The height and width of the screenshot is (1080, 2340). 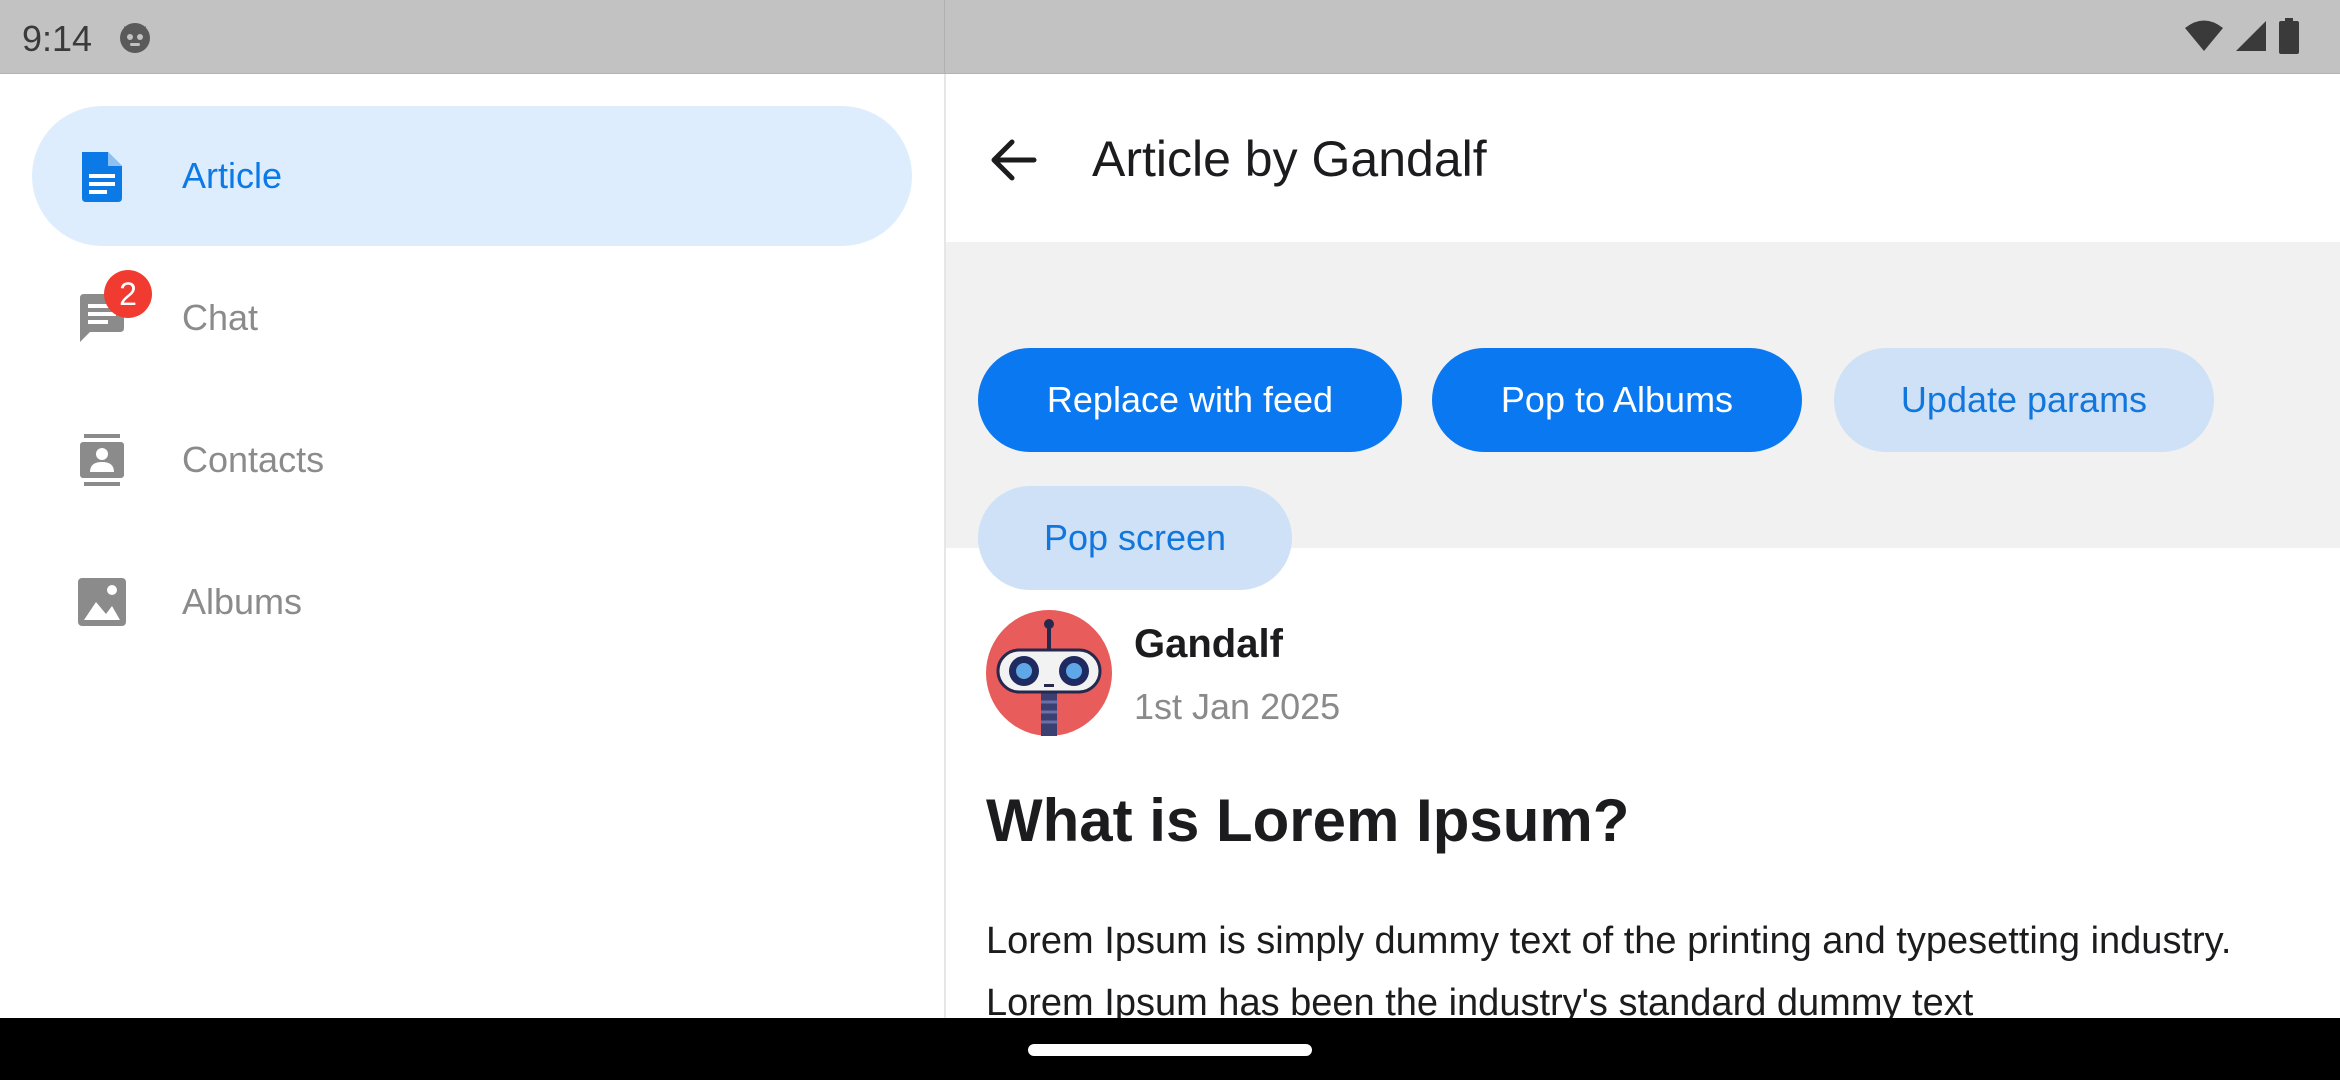 What do you see at coordinates (135, 38) in the screenshot?
I see `cat-icon` at bounding box center [135, 38].